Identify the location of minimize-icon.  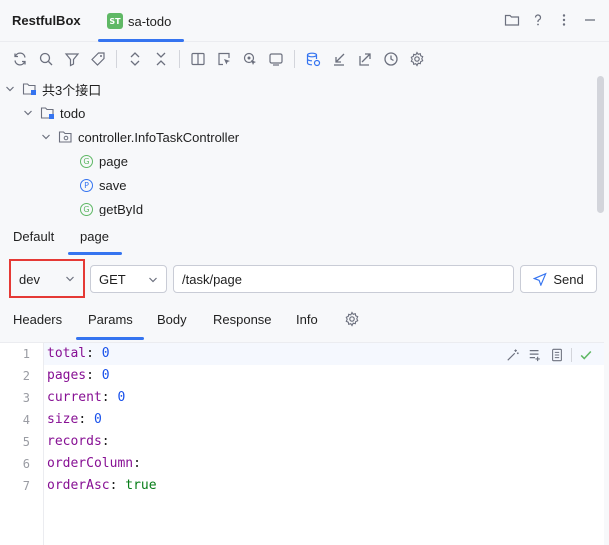
(590, 20).